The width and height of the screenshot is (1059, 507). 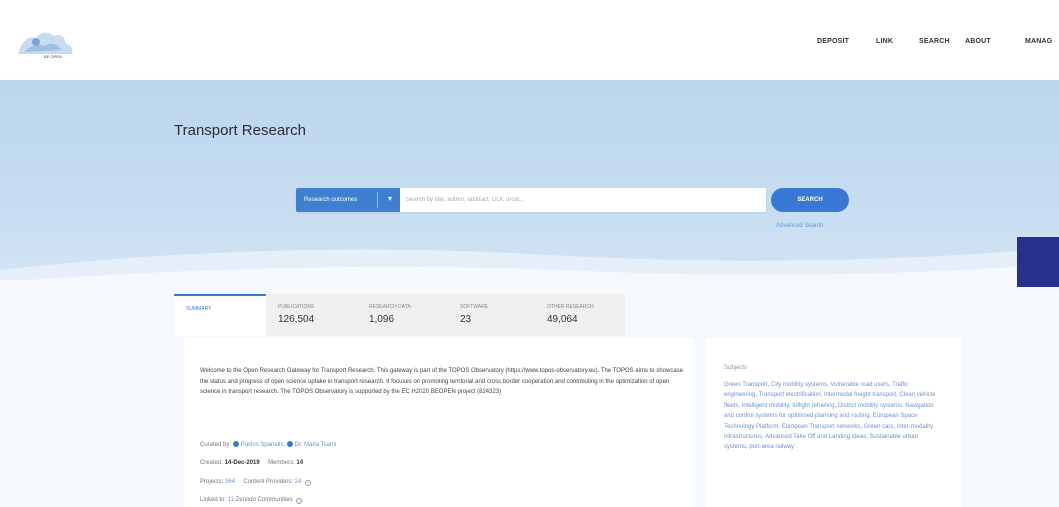 What do you see at coordinates (377, 200) in the screenshot?
I see `select-divider` at bounding box center [377, 200].